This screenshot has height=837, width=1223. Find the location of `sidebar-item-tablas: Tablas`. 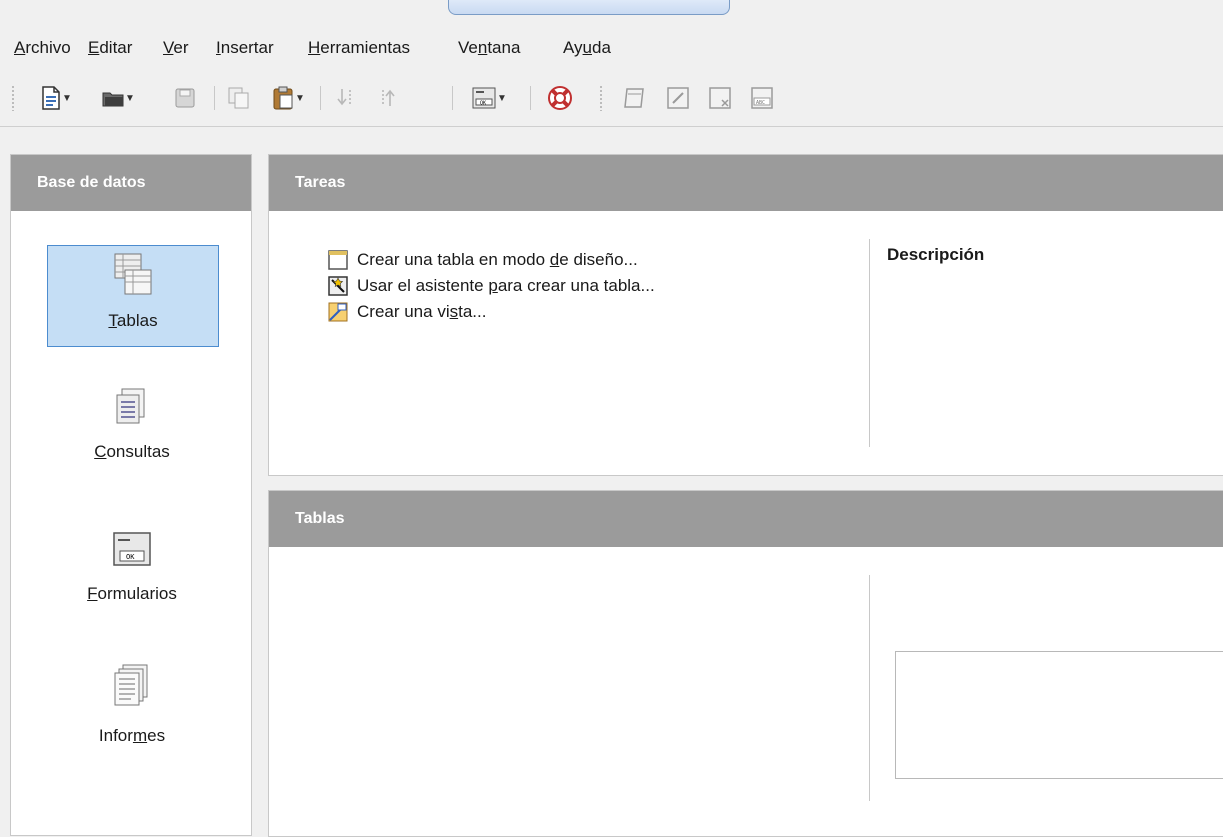

sidebar-item-tablas: Tablas is located at coordinates (133, 296).